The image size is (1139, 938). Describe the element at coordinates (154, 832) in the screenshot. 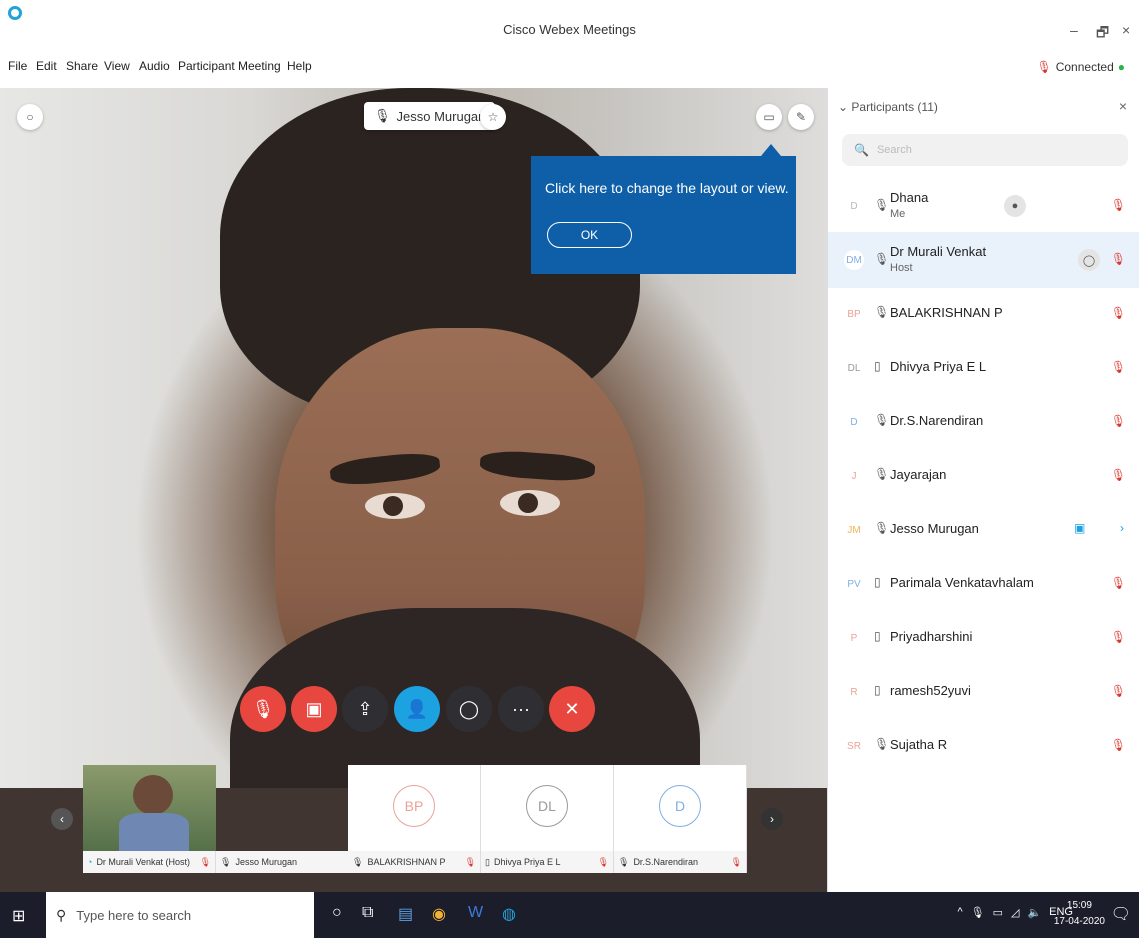

I see `video-content` at that location.